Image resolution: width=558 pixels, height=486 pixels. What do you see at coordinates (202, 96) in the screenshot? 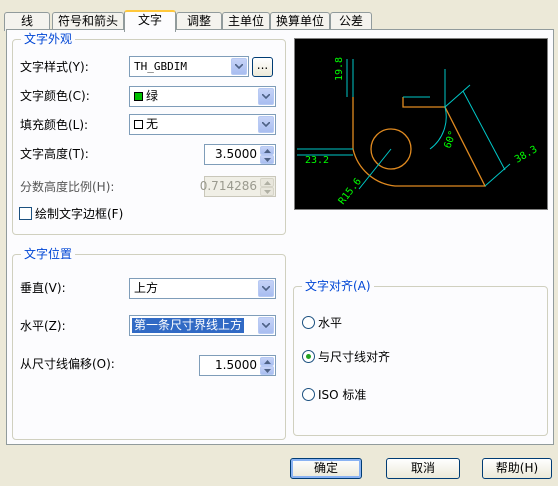
I see `text-color-select: 绿` at bounding box center [202, 96].